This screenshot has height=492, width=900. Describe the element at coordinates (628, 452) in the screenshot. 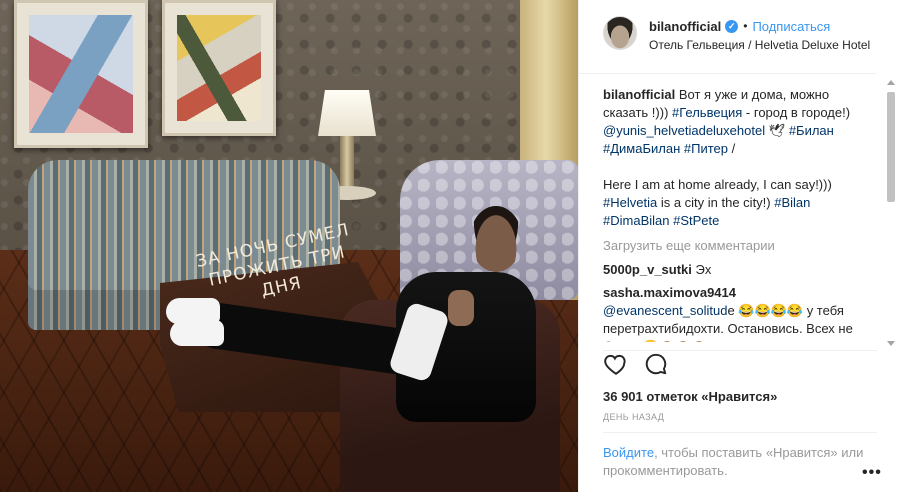

I see `login-link: Войдите` at that location.